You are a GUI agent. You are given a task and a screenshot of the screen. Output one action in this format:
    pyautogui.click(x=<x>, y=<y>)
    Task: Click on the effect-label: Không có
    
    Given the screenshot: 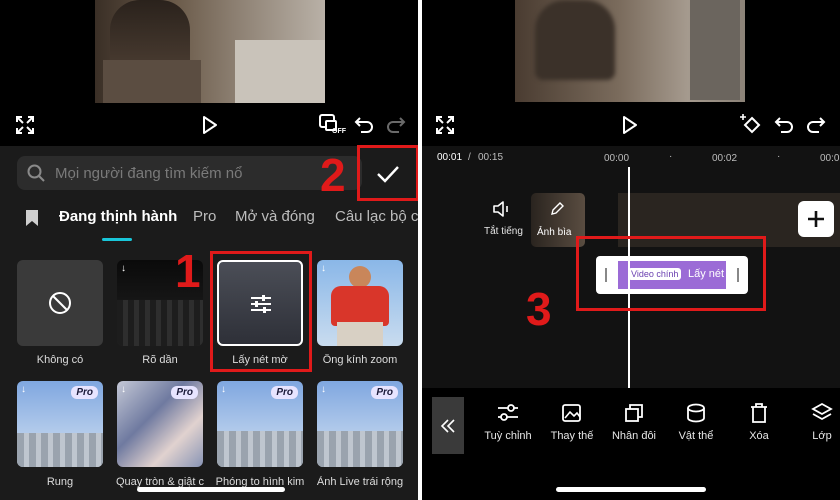 What is the action you would take?
    pyautogui.click(x=60, y=360)
    